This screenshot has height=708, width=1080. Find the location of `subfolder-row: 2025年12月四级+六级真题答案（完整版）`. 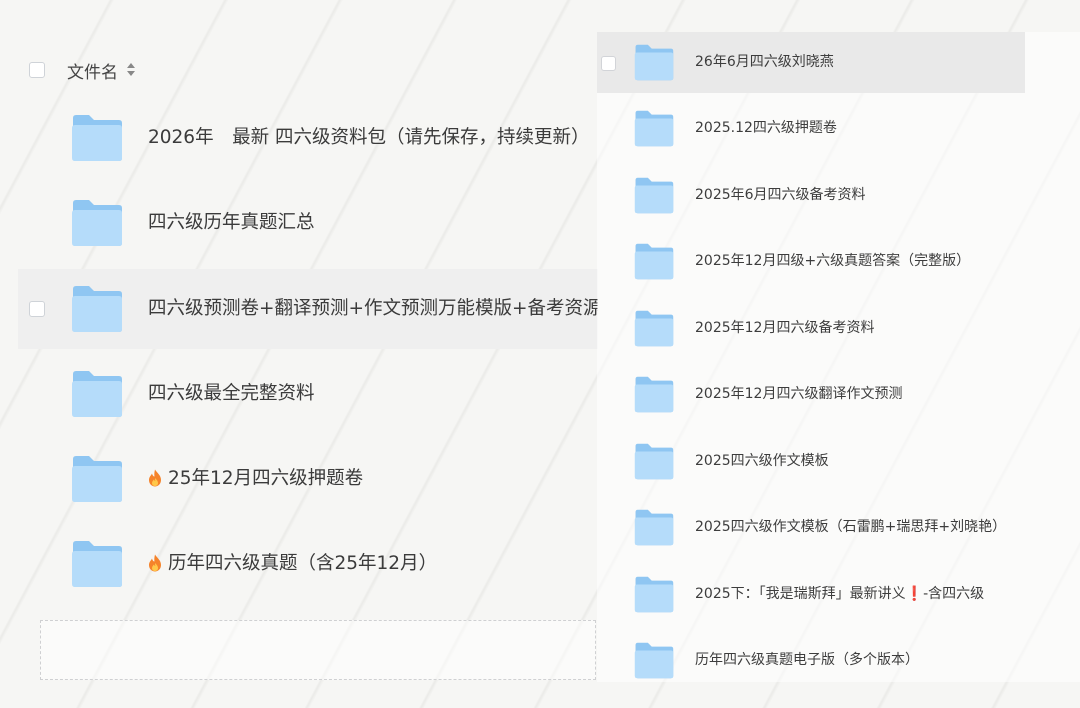

subfolder-row: 2025年12月四级+六级真题答案（完整版） is located at coordinates (811, 261).